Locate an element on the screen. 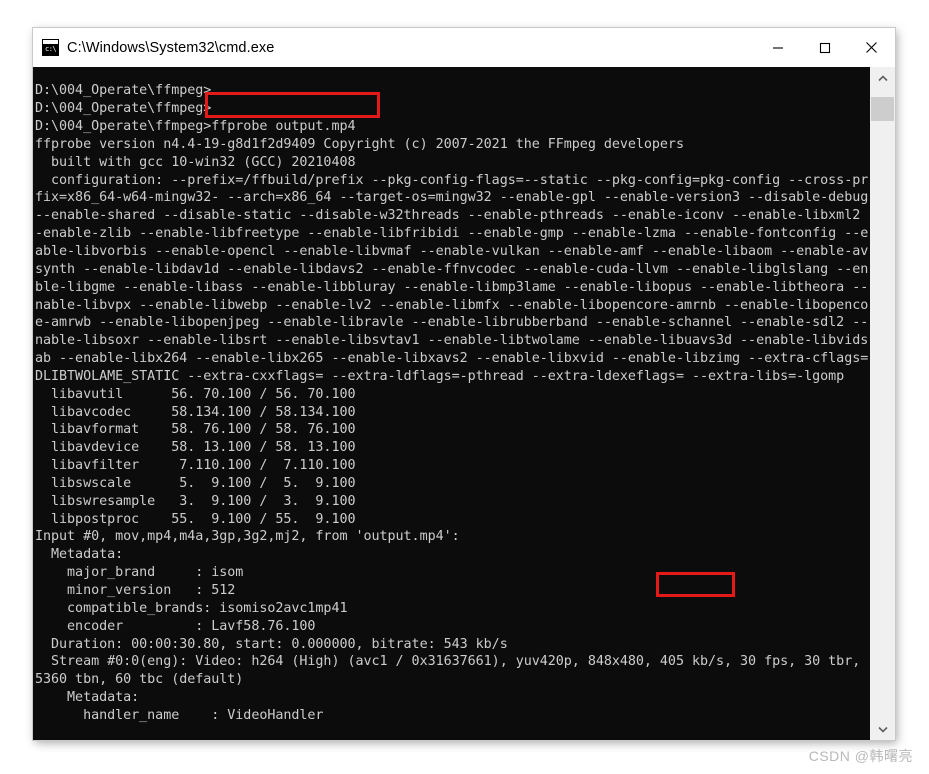 The width and height of the screenshot is (929, 774). close-button is located at coordinates (871, 47).